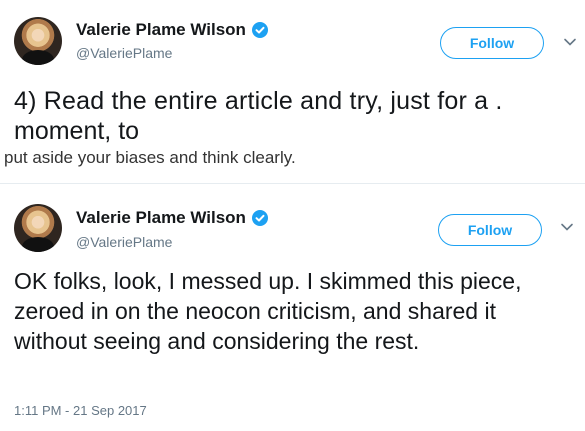 This screenshot has width=585, height=431. What do you see at coordinates (77, 131) in the screenshot?
I see `tweet-text-line: moment, to` at bounding box center [77, 131].